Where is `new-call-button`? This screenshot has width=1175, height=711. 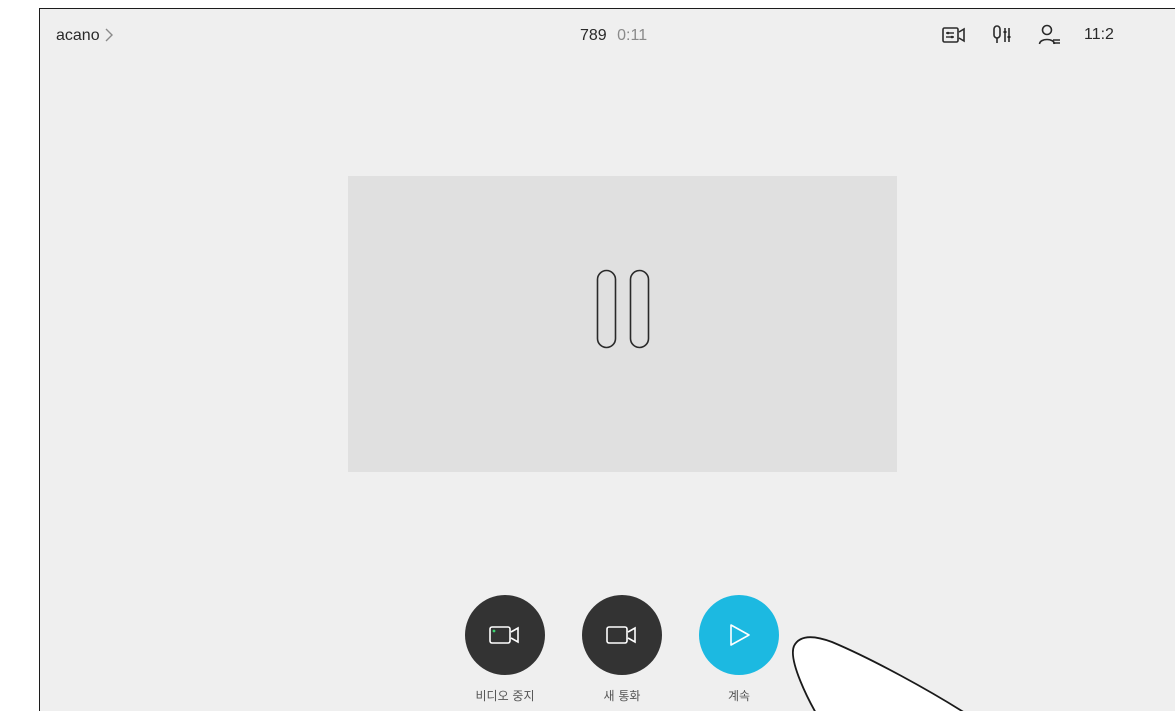 new-call-button is located at coordinates (622, 635).